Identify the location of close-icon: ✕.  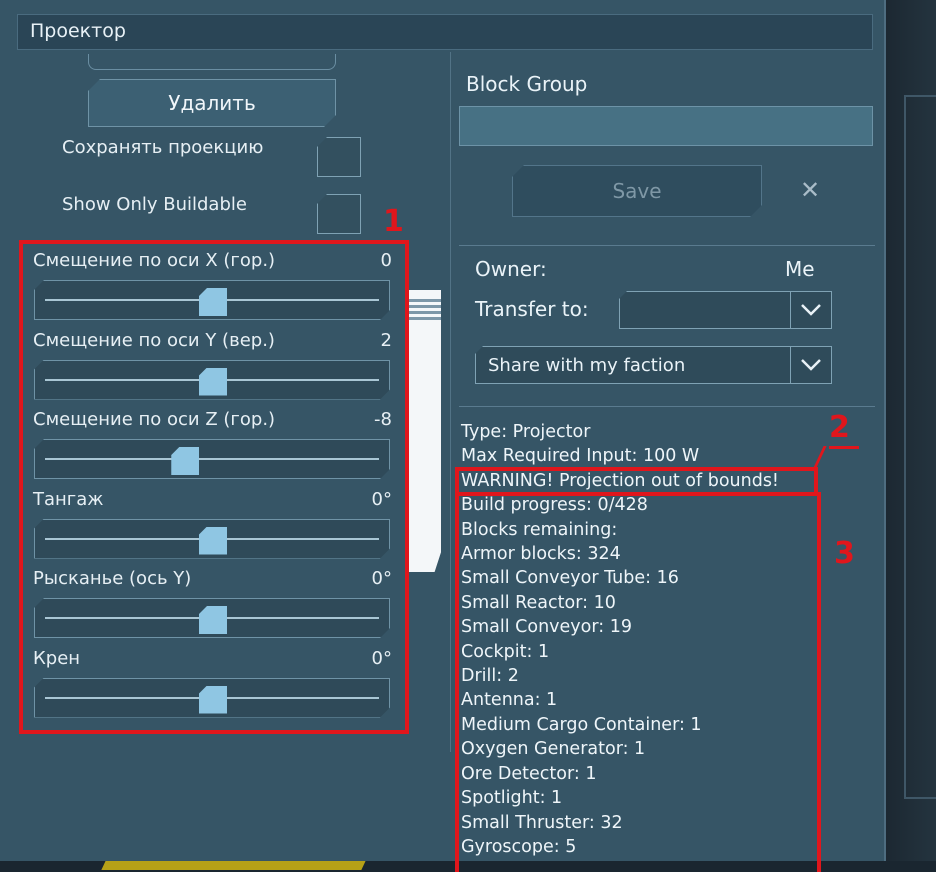
(810, 190).